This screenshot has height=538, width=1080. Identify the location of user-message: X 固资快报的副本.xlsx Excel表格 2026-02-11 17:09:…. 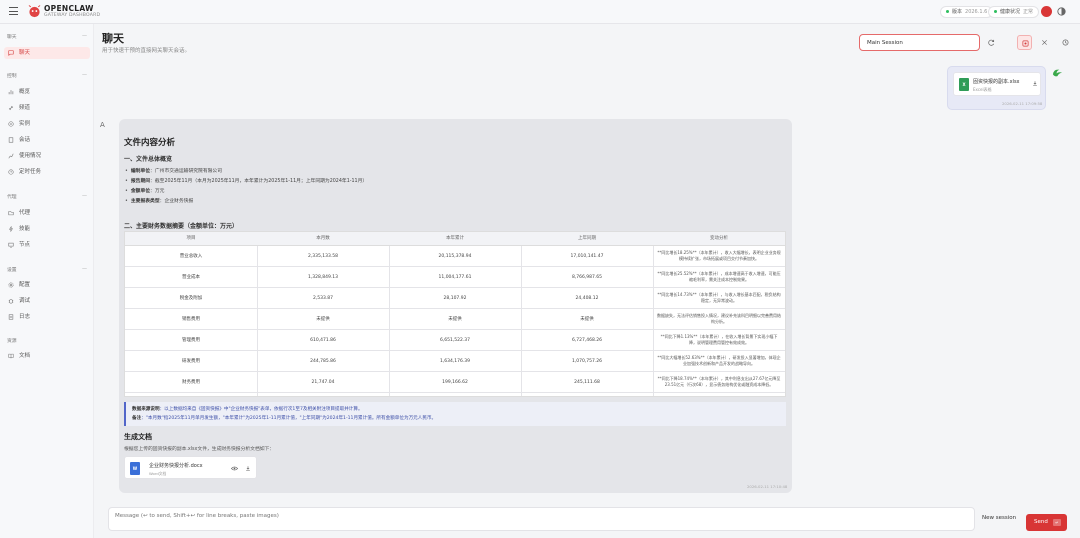
(996, 88).